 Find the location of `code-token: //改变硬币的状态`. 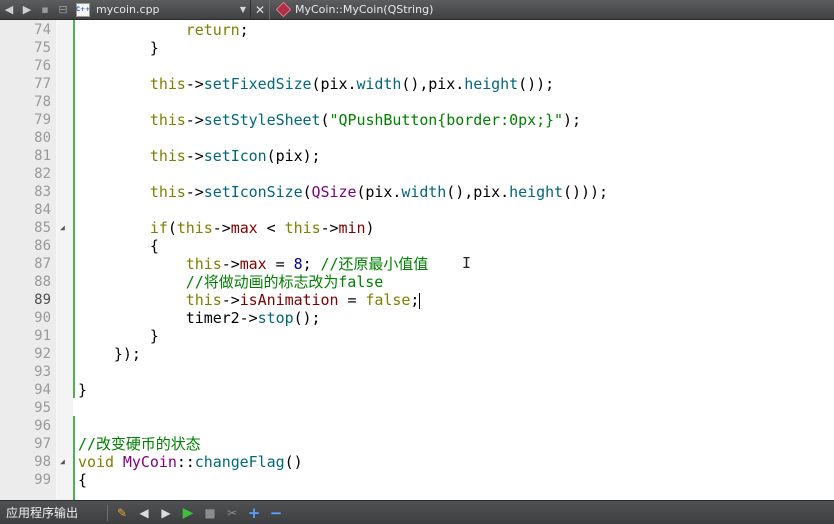

code-token: //改变硬币的状态 is located at coordinates (139, 444).